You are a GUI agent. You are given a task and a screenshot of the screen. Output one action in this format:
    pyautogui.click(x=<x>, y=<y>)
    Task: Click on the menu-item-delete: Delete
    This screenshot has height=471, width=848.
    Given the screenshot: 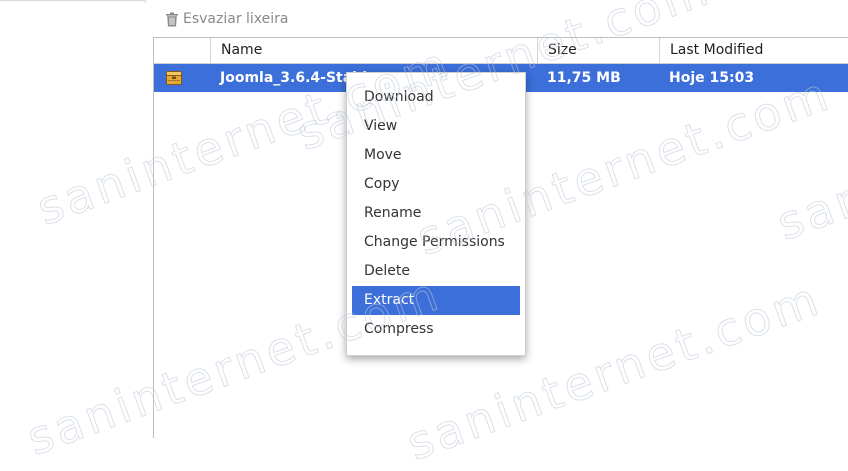 What is the action you would take?
    pyautogui.click(x=436, y=271)
    